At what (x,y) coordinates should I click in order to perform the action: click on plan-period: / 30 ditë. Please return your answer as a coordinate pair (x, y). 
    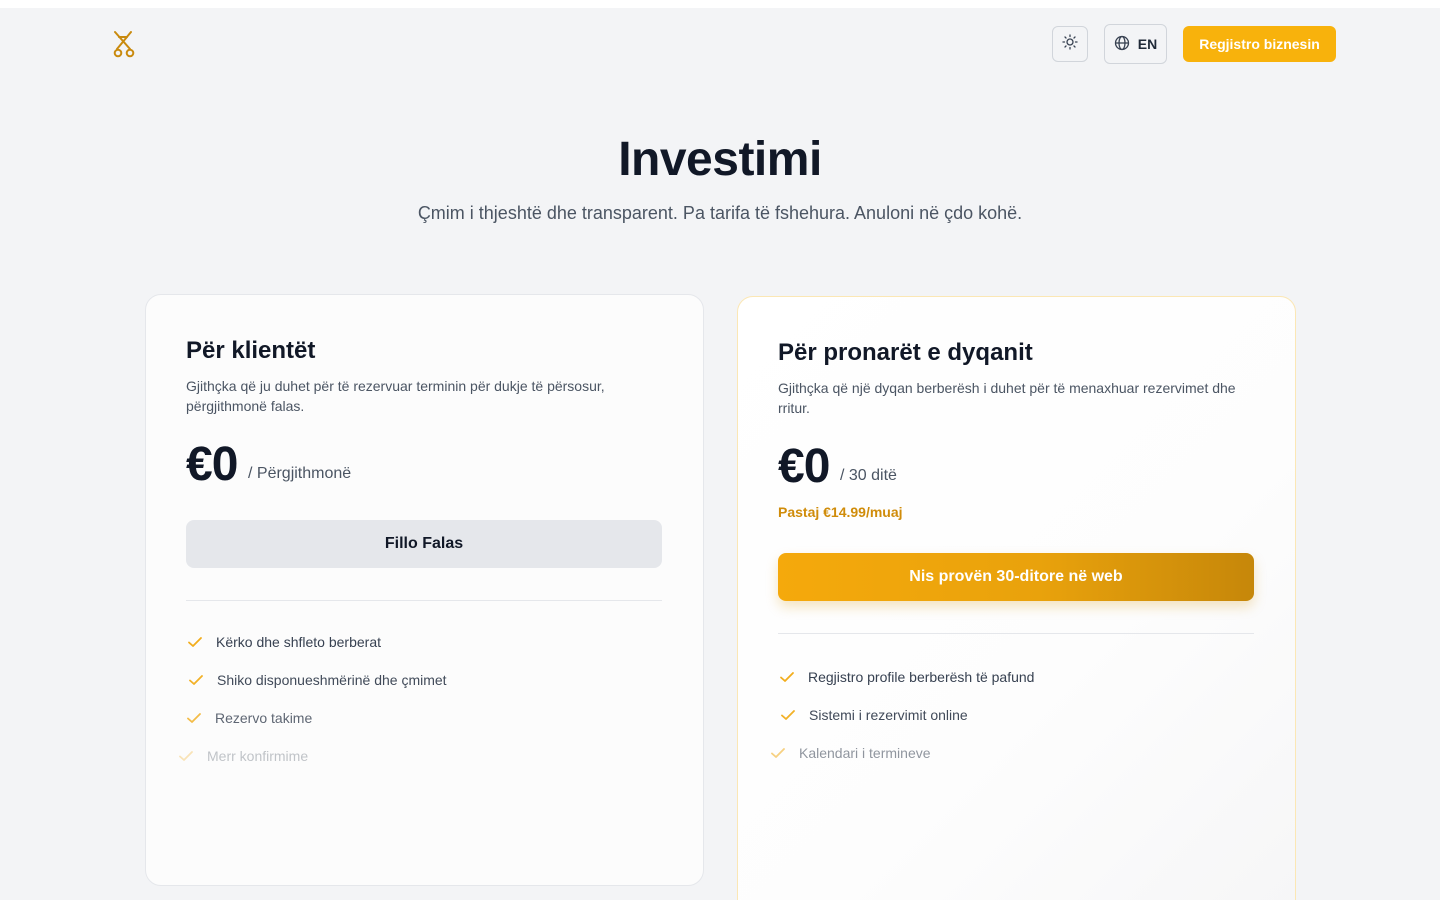
    Looking at the image, I should click on (868, 475).